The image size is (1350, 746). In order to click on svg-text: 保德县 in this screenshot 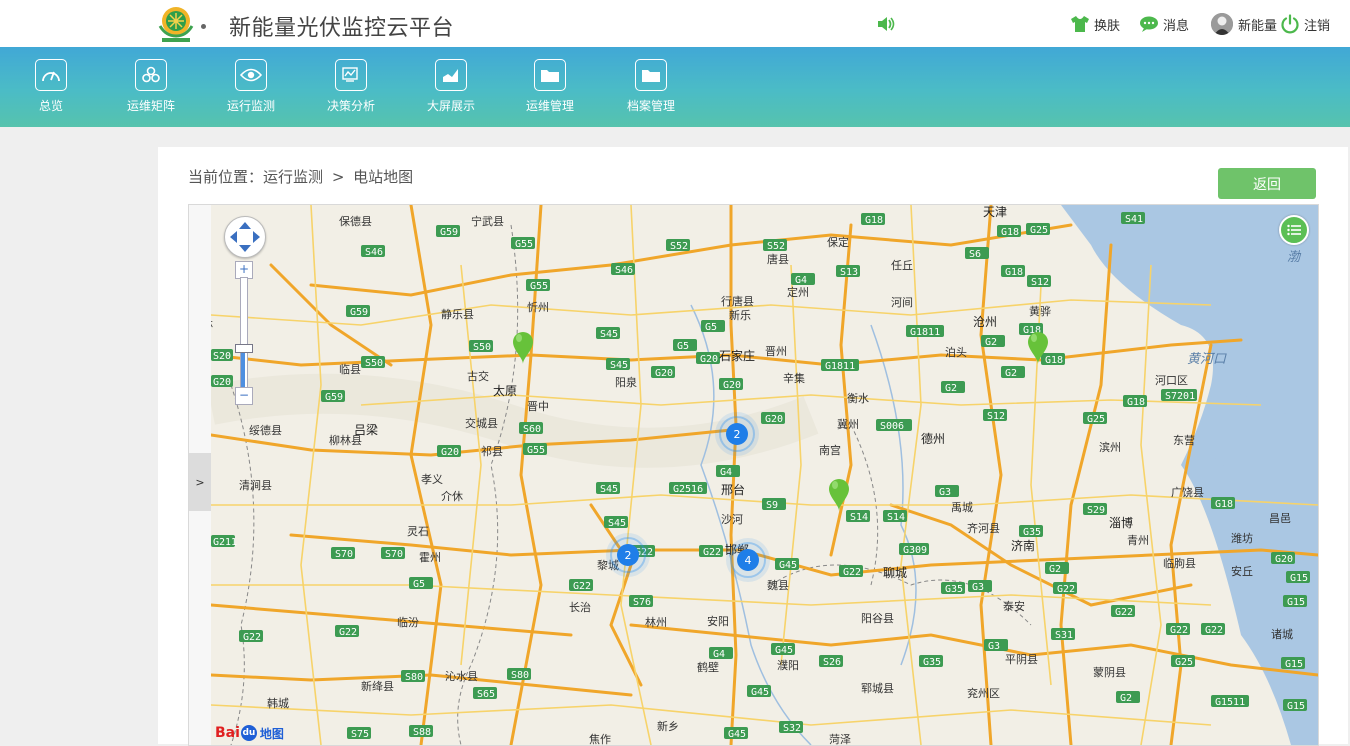, I will do `click(355, 221)`.